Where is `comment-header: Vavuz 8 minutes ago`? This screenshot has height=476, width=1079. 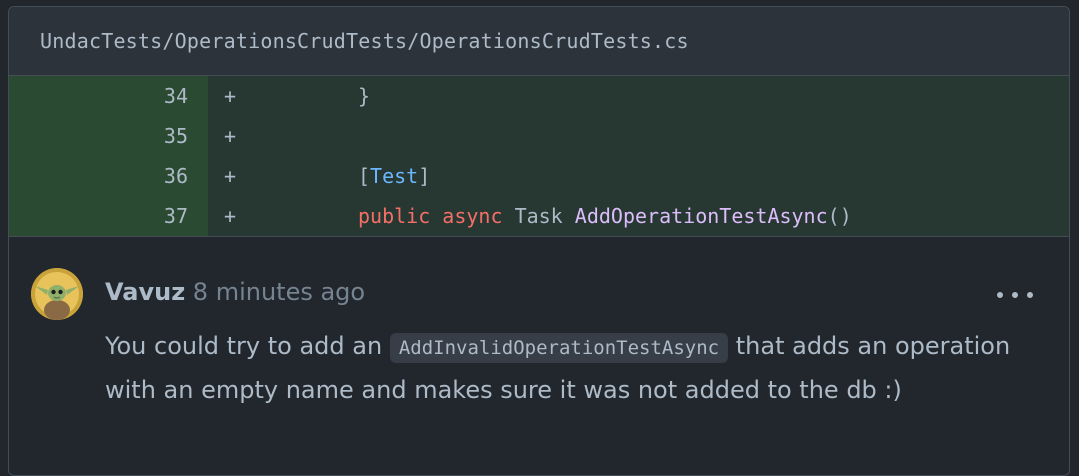
comment-header: Vavuz 8 minutes ago is located at coordinates (235, 292).